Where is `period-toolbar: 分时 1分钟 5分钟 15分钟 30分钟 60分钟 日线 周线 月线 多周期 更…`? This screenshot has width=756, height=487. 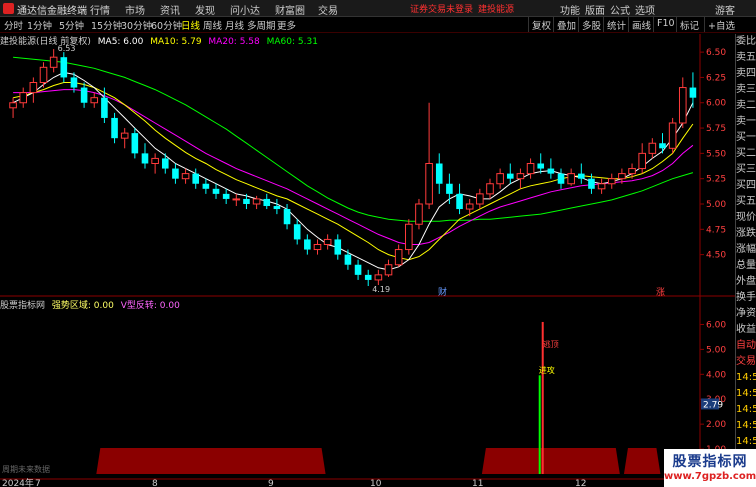 period-toolbar: 分时 1分钟 5分钟 15分钟 30分钟 60分钟 日线 周线 月线 多周期 更… is located at coordinates (378, 25).